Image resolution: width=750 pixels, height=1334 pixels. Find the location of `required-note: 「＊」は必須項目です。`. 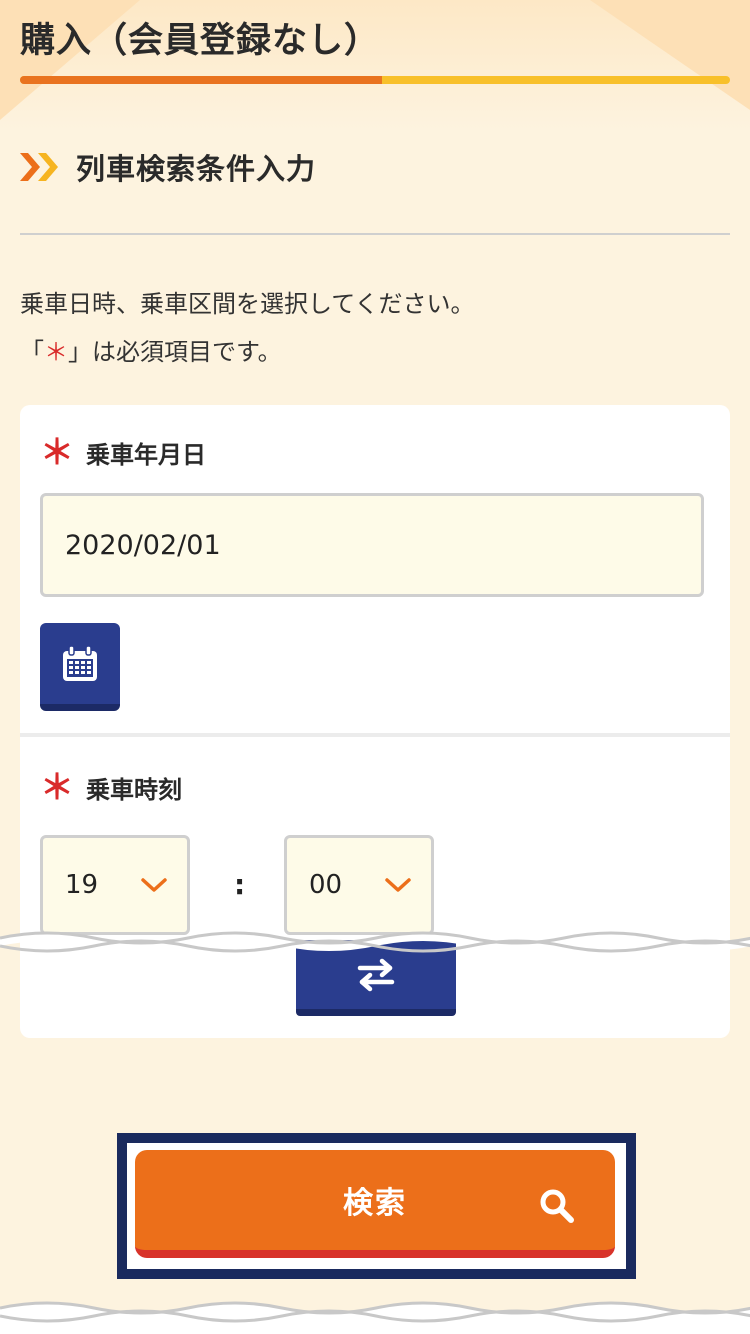

required-note: 「＊」は必須項目です。 is located at coordinates (247, 352).